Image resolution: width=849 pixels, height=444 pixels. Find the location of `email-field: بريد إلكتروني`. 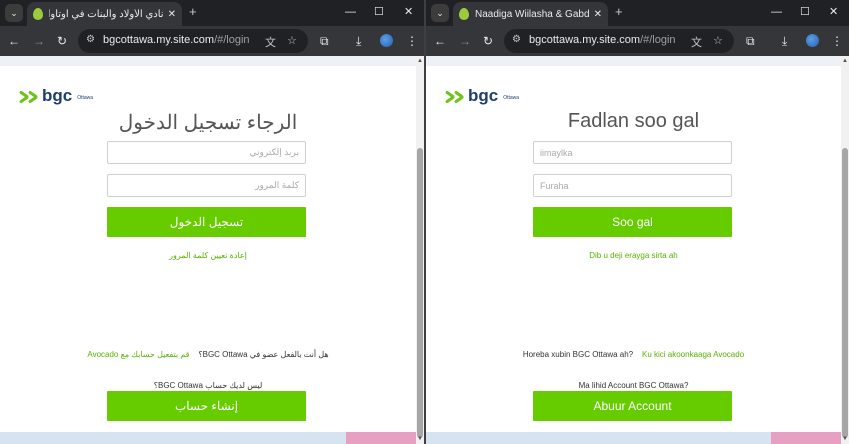

email-field: بريد إلكتروني is located at coordinates (206, 152).